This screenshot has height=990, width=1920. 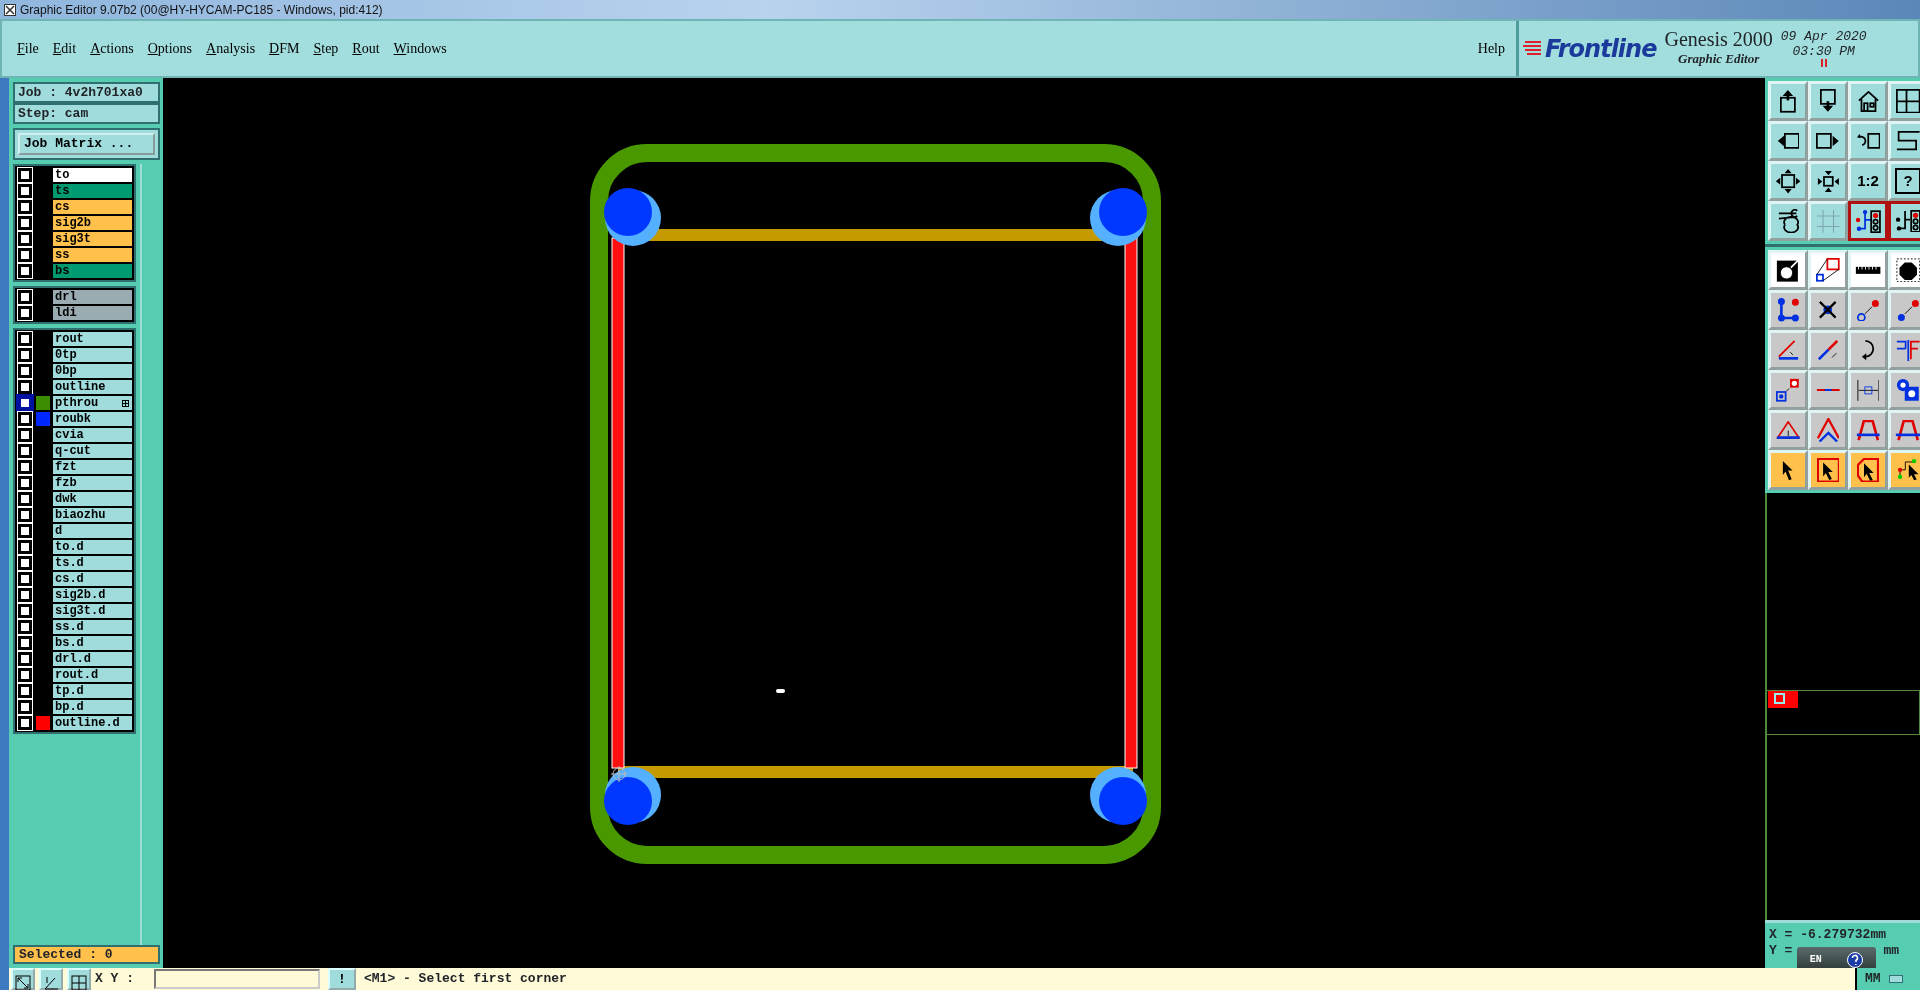 I want to click on layer-bar: drl, so click(x=92, y=297).